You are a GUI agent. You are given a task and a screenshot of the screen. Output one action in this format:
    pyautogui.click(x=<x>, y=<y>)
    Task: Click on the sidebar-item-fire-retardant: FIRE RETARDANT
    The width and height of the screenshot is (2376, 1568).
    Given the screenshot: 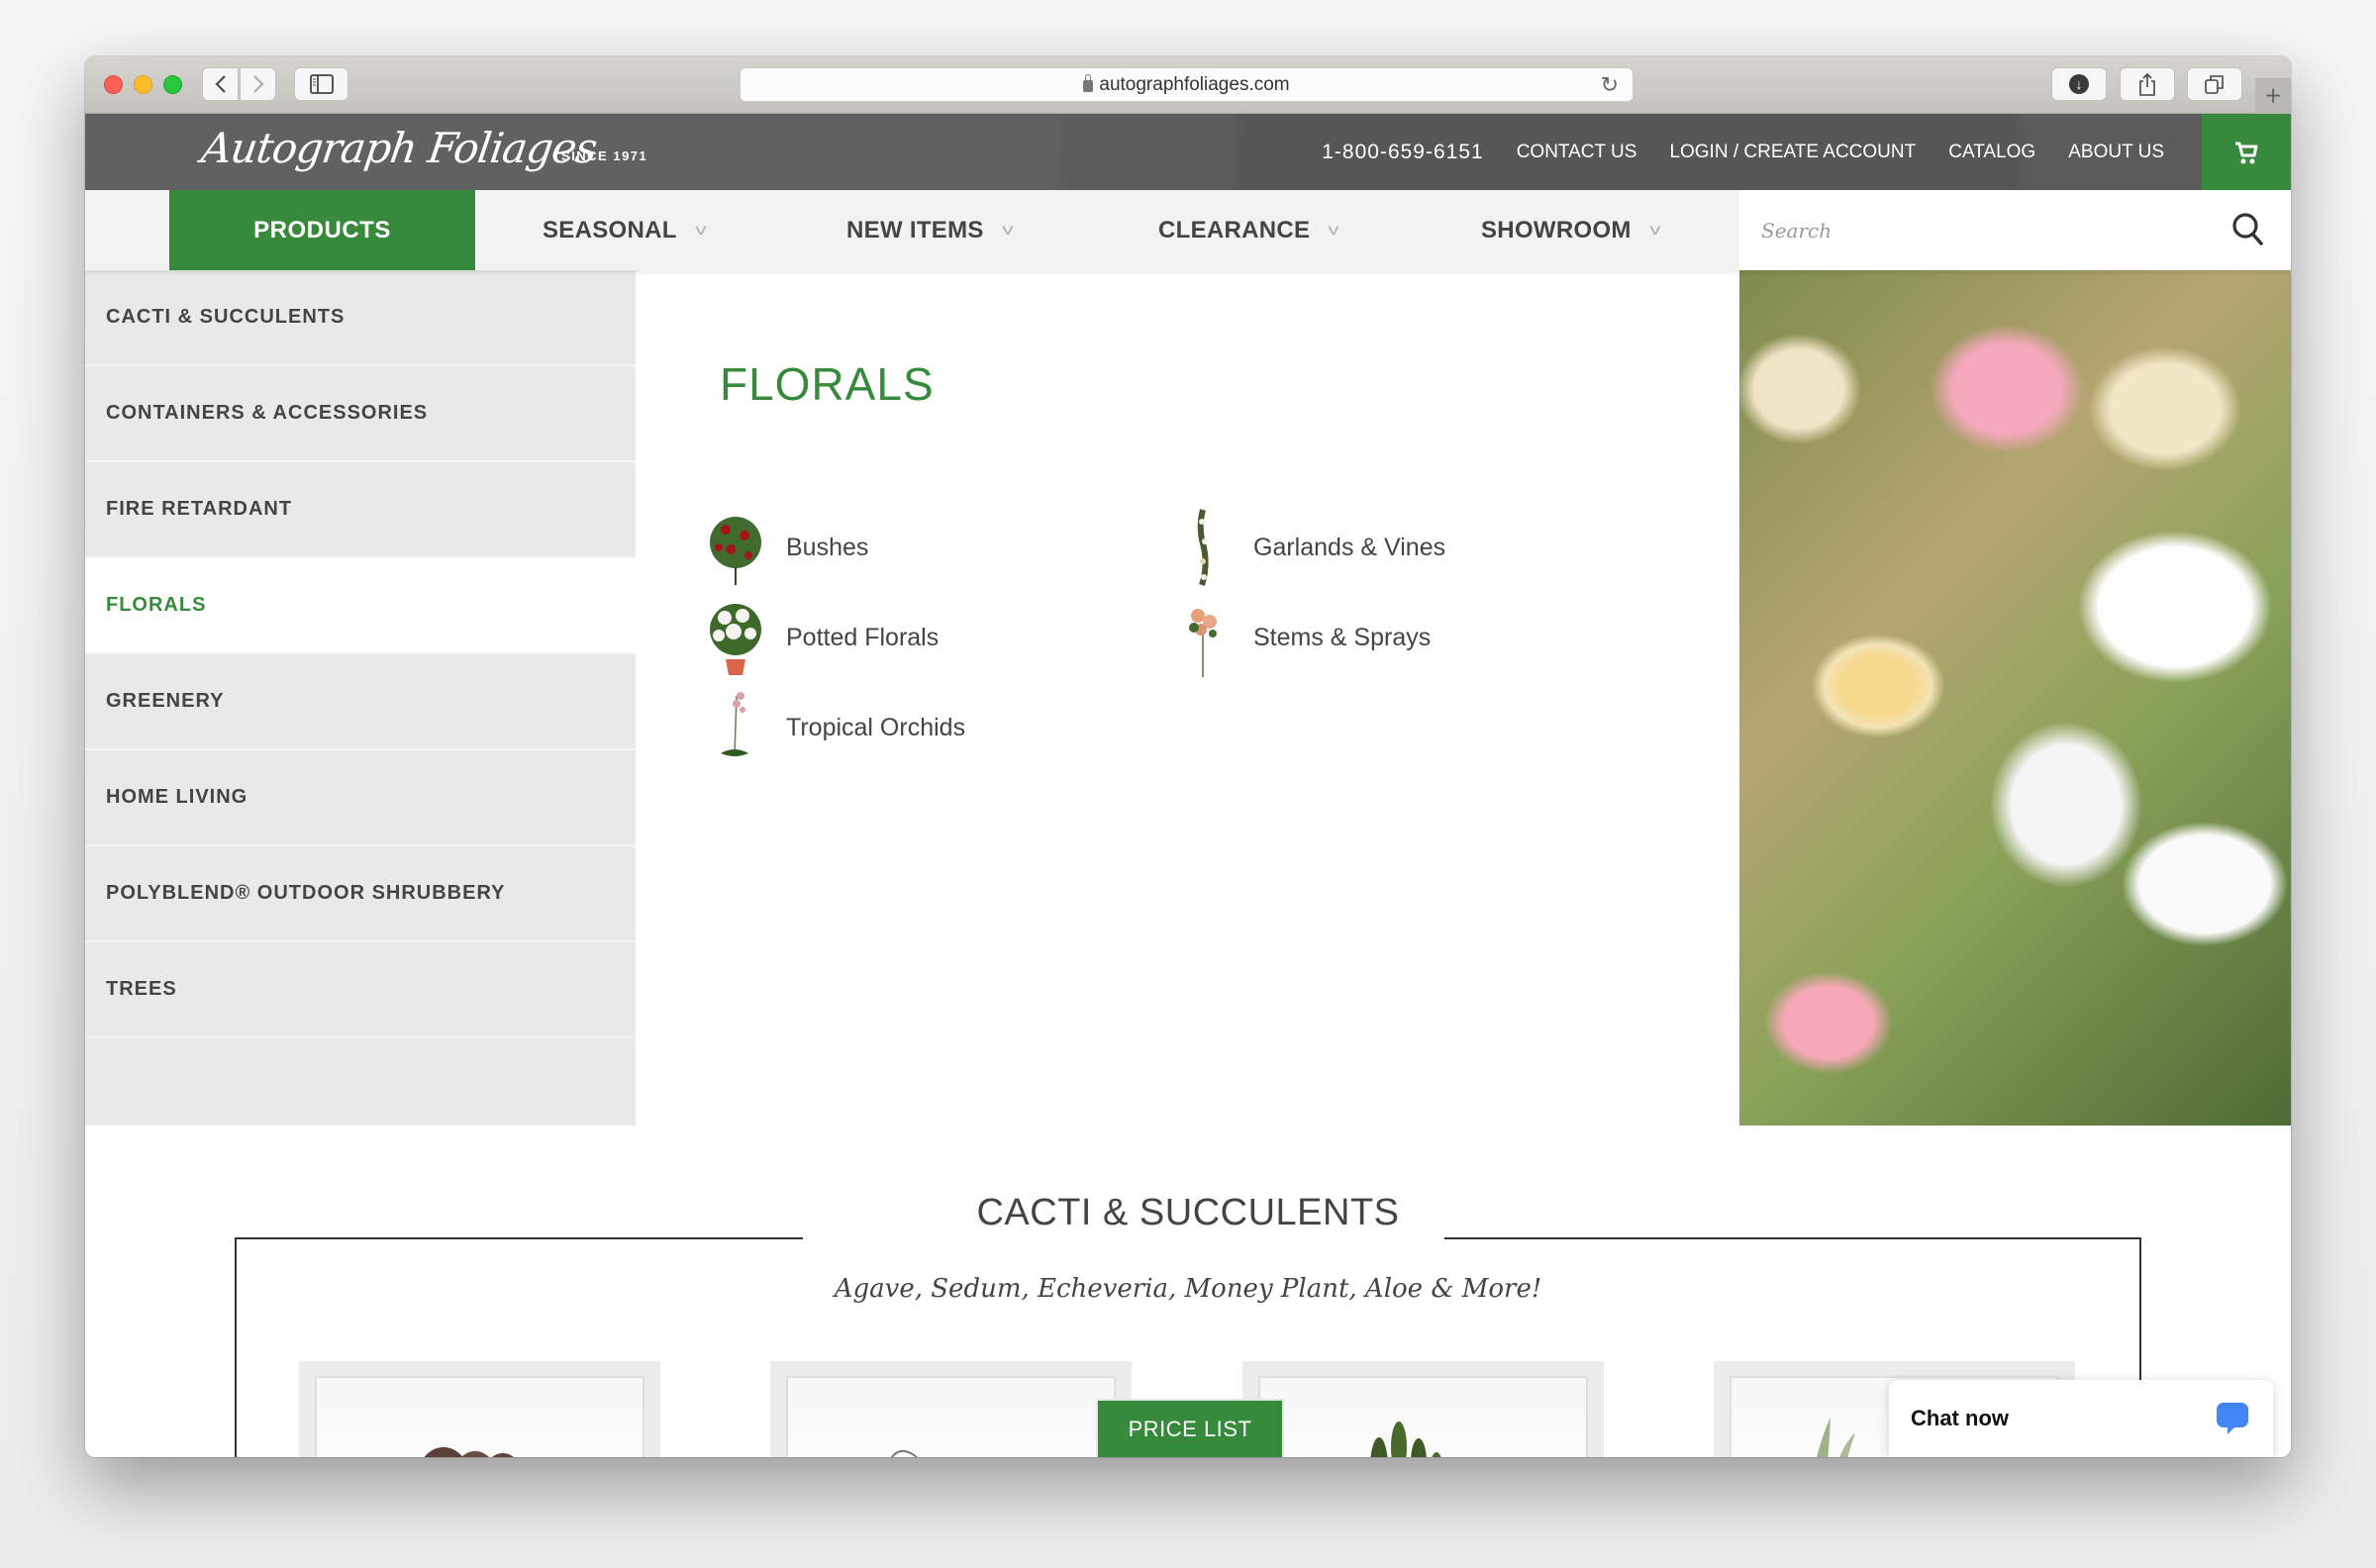 What is the action you would take?
    pyautogui.click(x=360, y=510)
    